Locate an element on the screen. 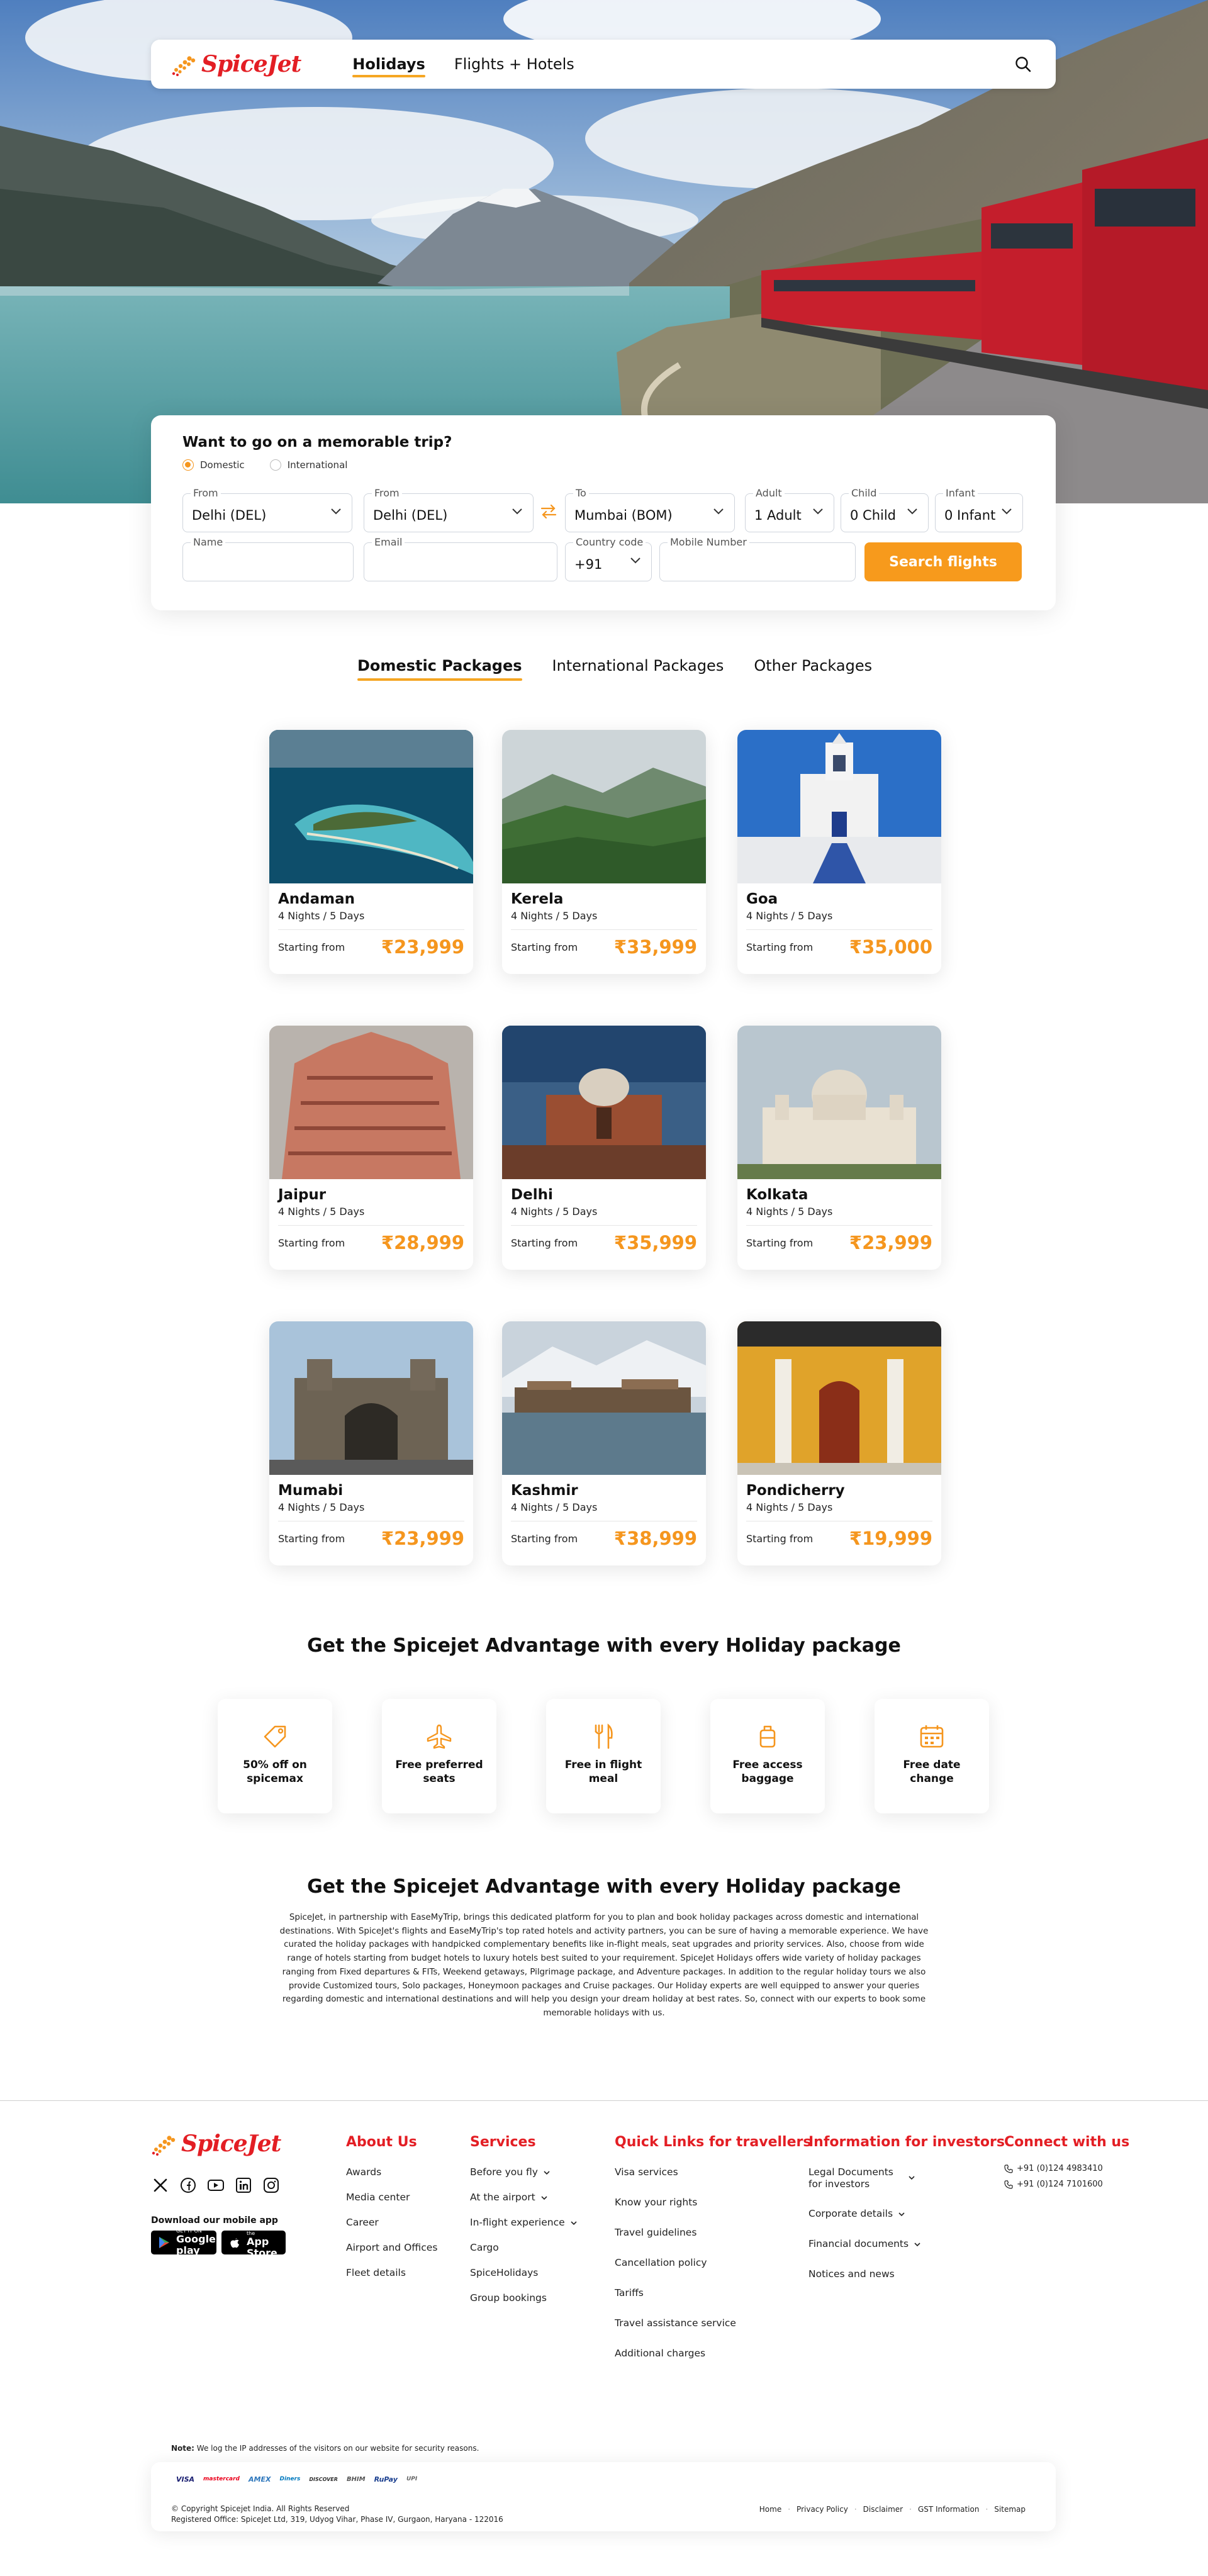 Image resolution: width=1208 pixels, height=2576 pixels. radio-selected-icon is located at coordinates (188, 465).